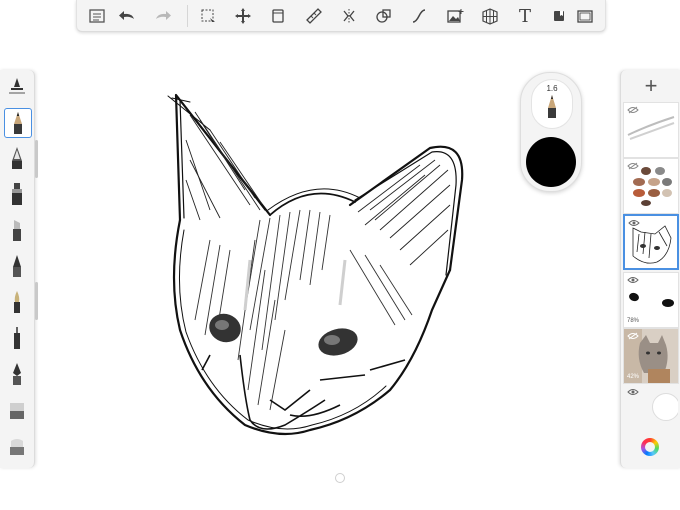 Image resolution: width=680 pixels, height=510 pixels. Describe the element at coordinates (585, 16) in the screenshot. I see `fullscreen-icon` at that location.